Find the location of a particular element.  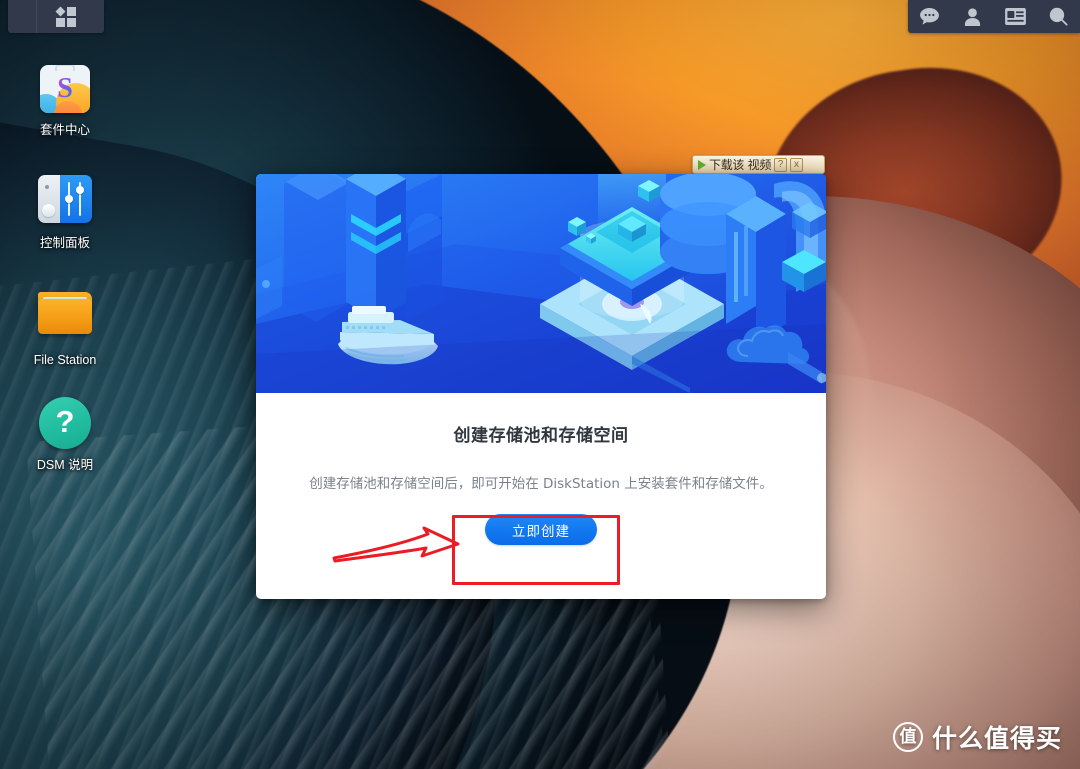

question-mark-glyph: ? is located at coordinates (65, 423).